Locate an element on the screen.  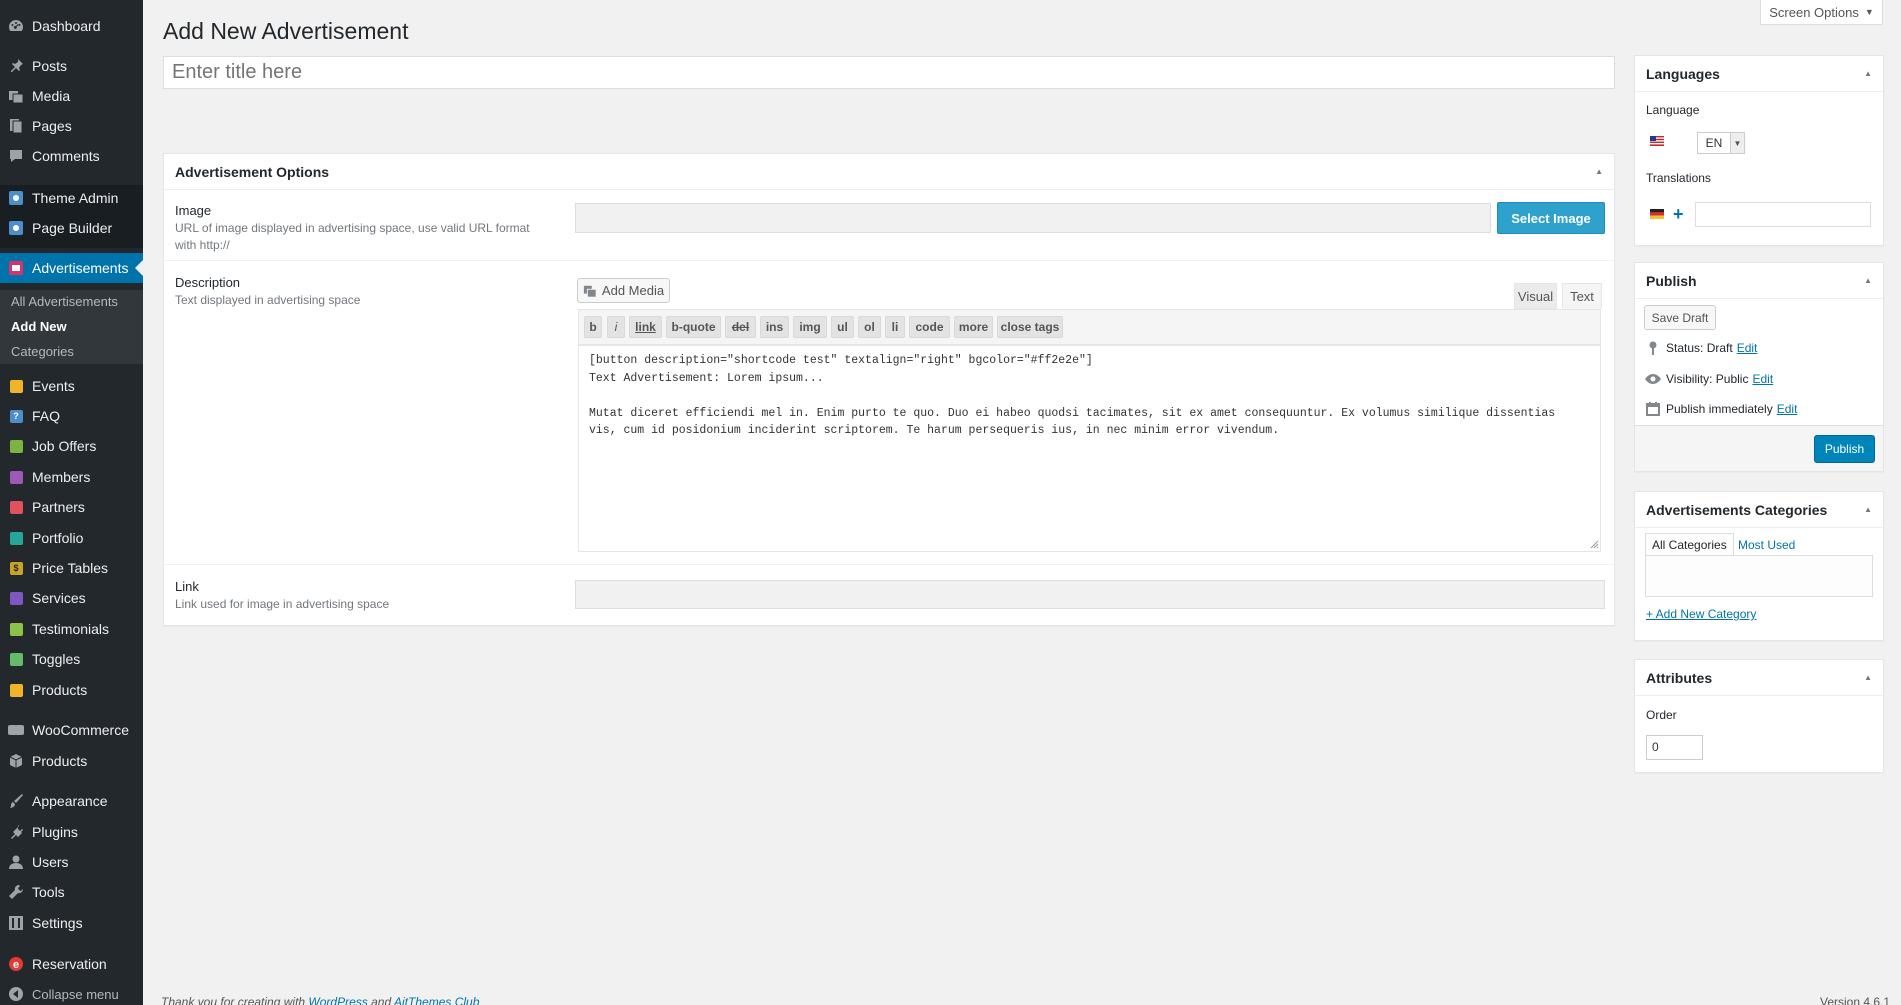
menu-advertisements: Advertisements is located at coordinates (71, 268).